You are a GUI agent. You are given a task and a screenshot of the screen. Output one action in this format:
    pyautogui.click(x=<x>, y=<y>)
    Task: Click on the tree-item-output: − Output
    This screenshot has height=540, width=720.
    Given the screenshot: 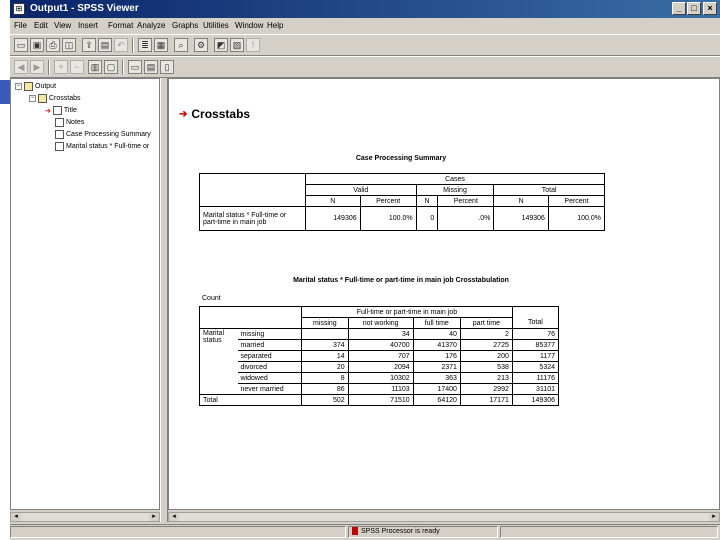 What is the action you would take?
    pyautogui.click(x=35, y=86)
    